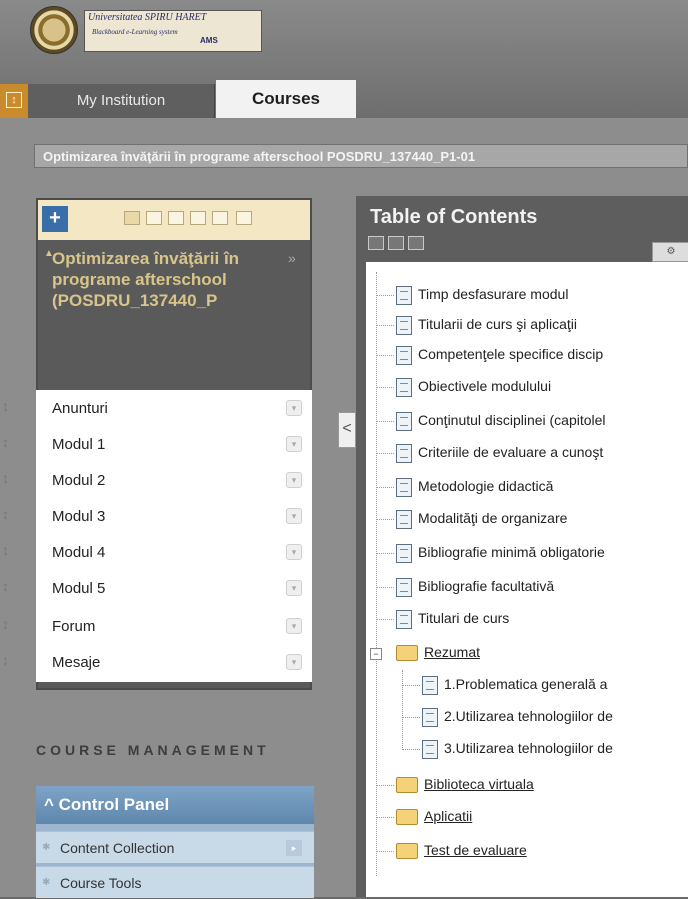  I want to click on control-panel-item-content-collection: ✱ Content Collection ▸, so click(175, 847).